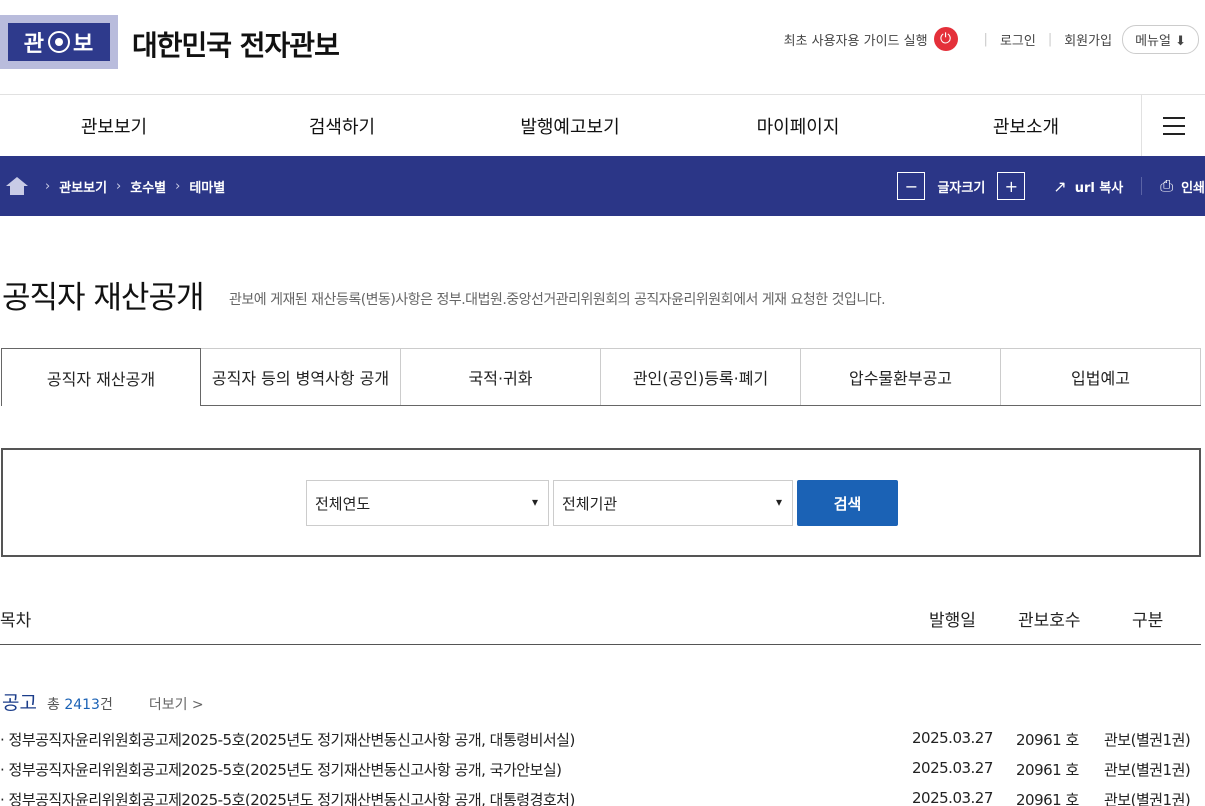 The image size is (1205, 806). What do you see at coordinates (501, 377) in the screenshot?
I see `tab-nationality: 국적·귀화` at bounding box center [501, 377].